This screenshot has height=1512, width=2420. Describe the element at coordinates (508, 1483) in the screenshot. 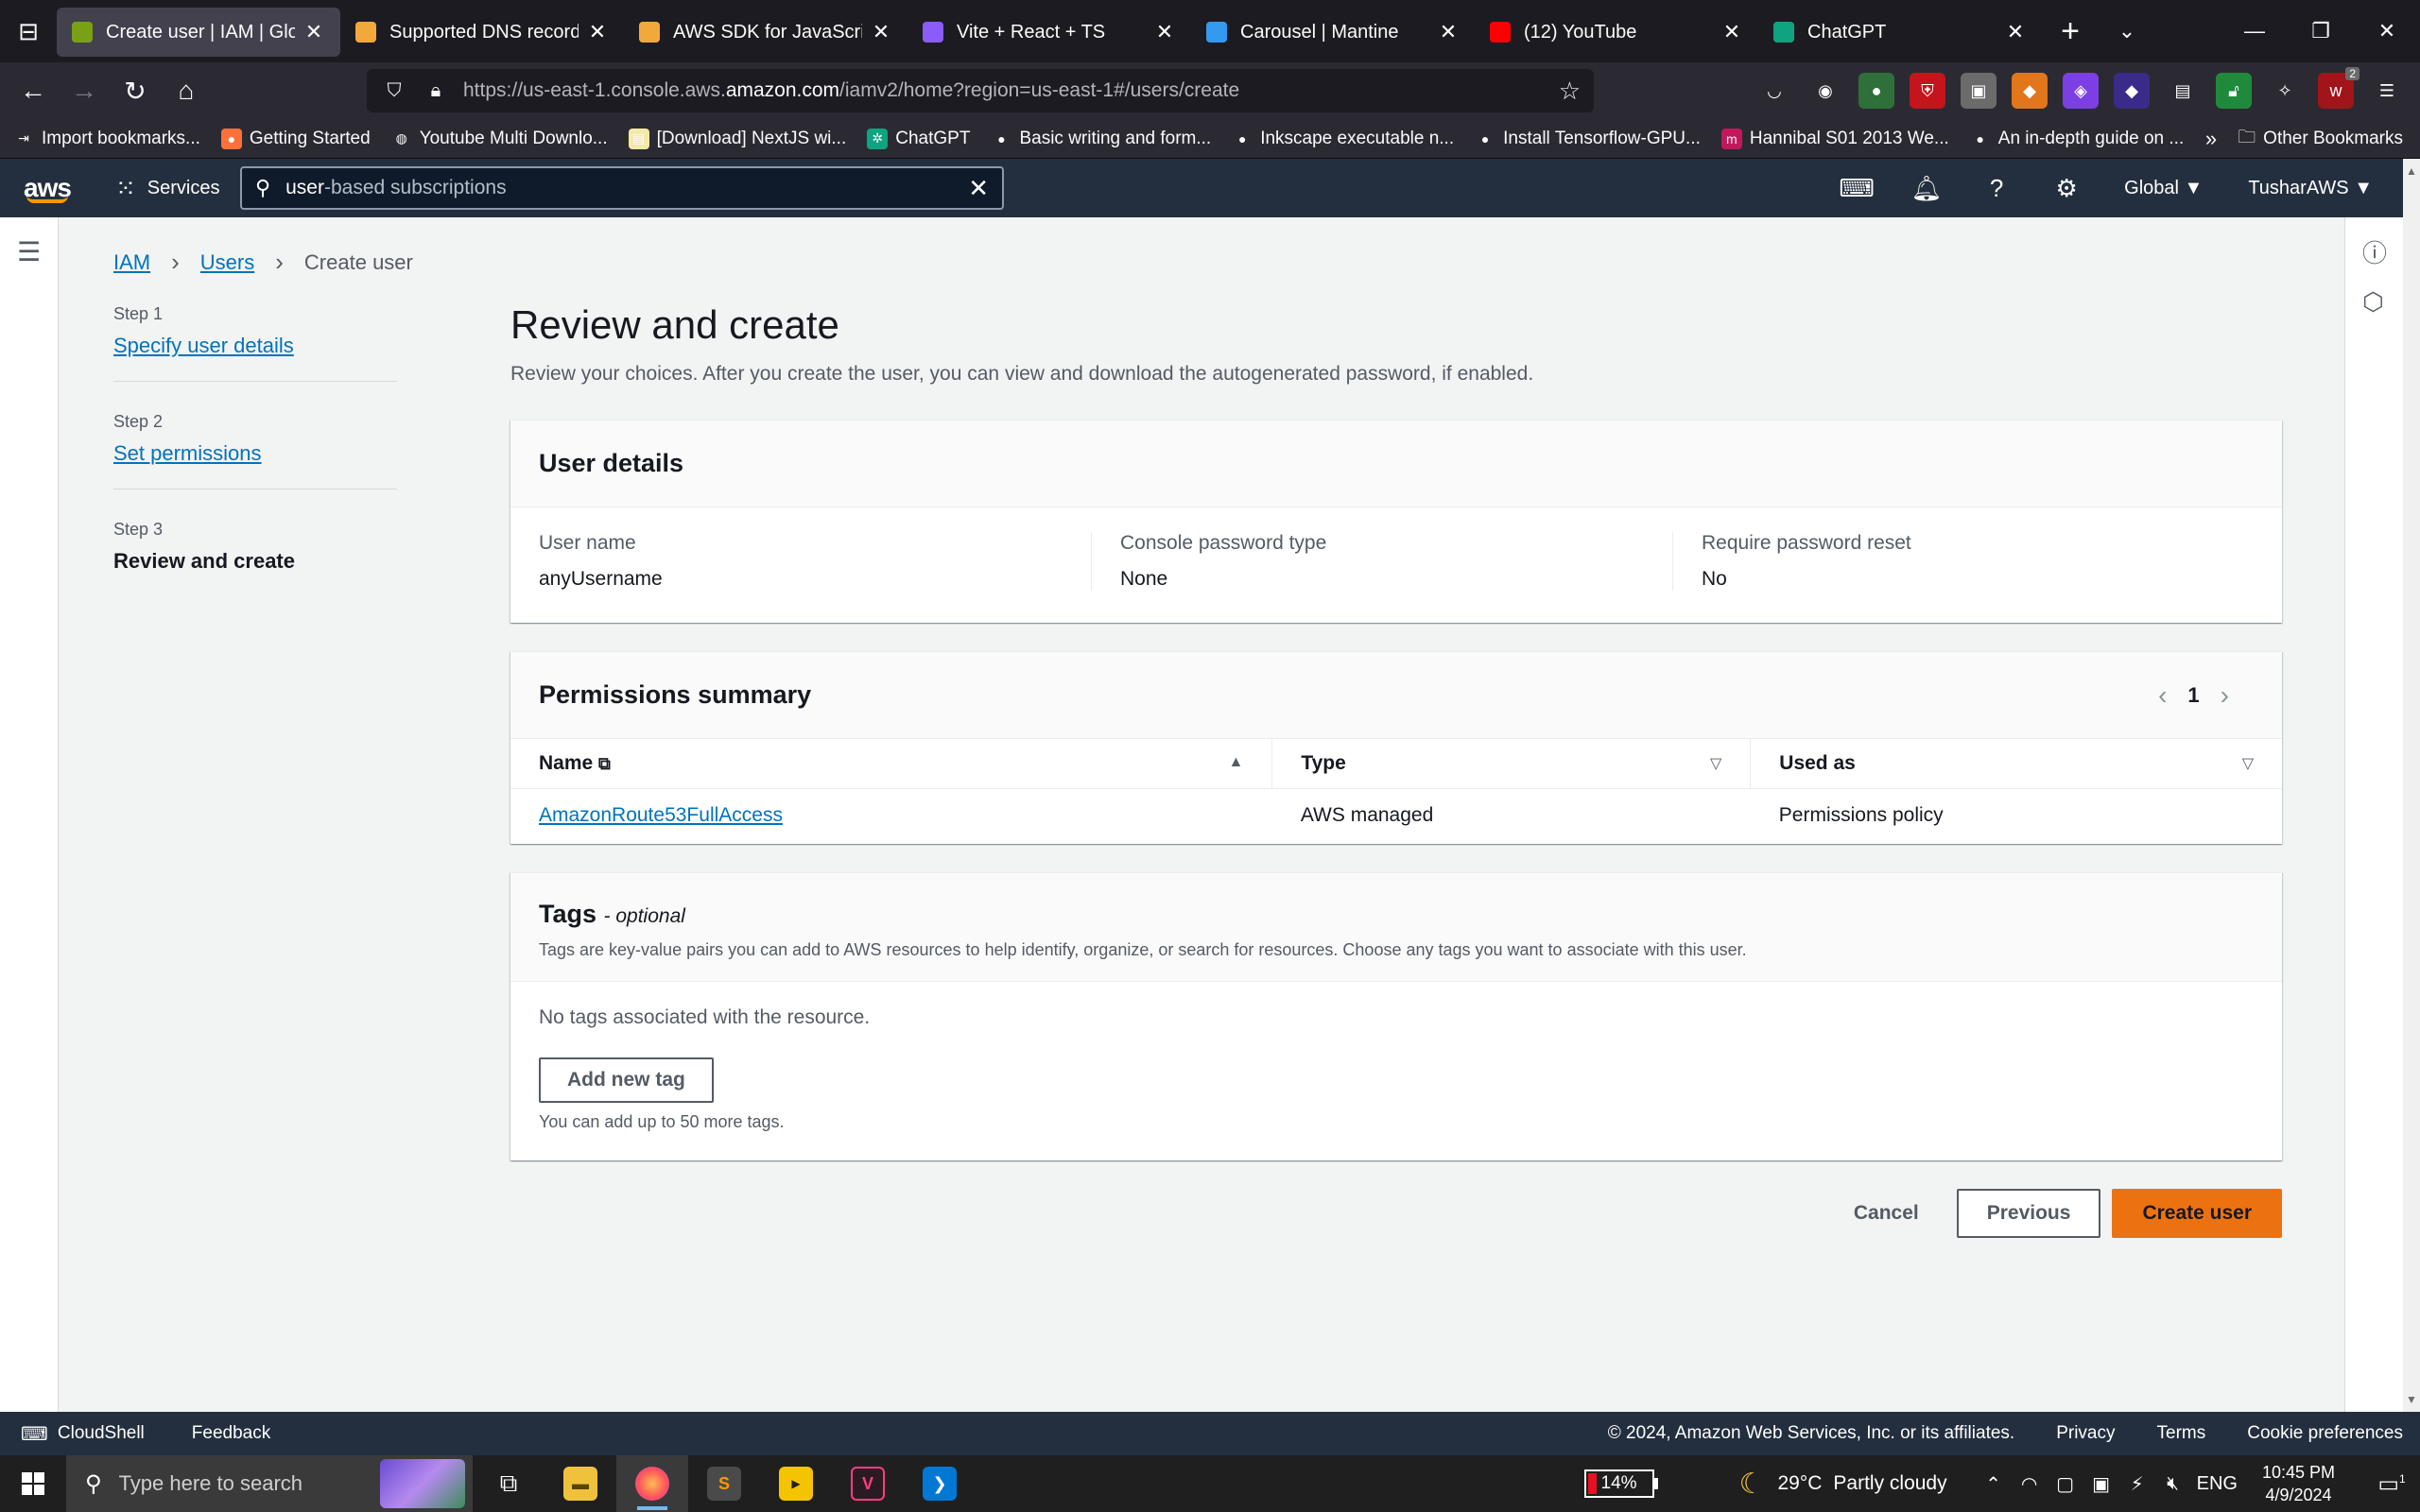

I see `task-view-icon: ⧉` at that location.